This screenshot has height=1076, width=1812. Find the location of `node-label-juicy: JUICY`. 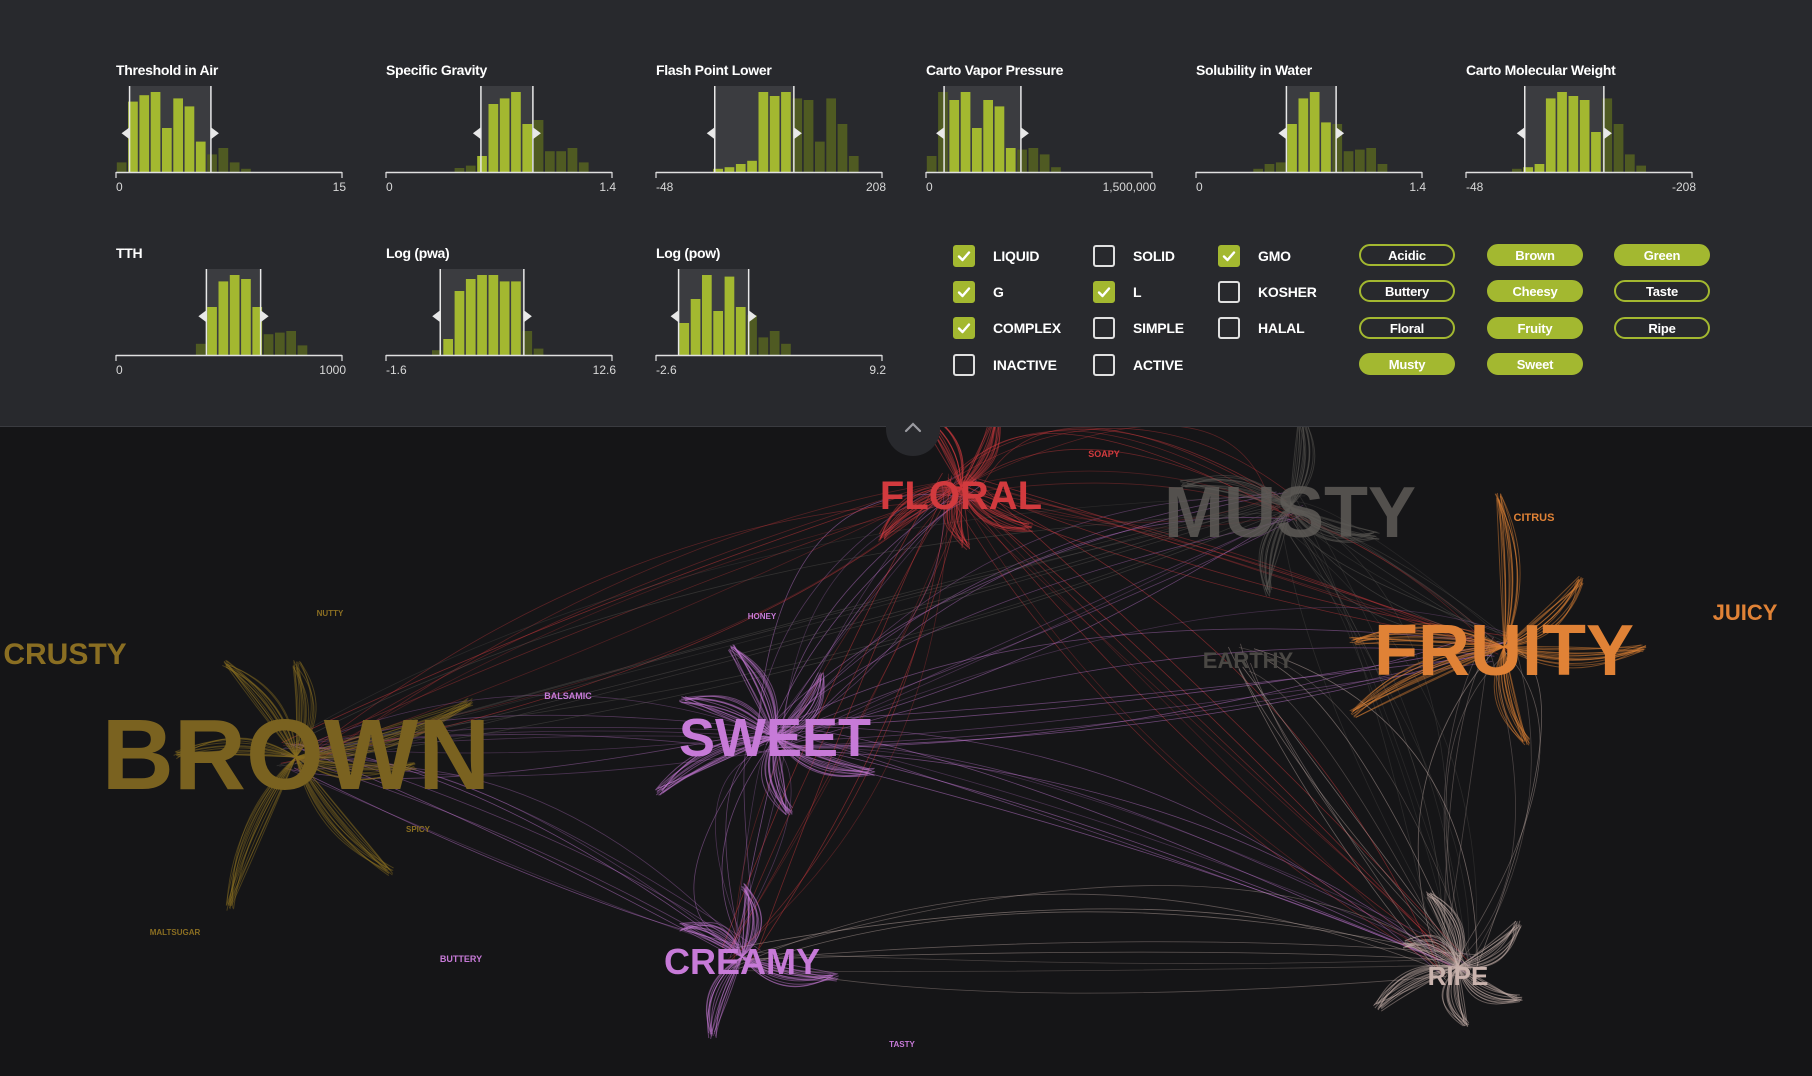

node-label-juicy: JUICY is located at coordinates (1745, 612).